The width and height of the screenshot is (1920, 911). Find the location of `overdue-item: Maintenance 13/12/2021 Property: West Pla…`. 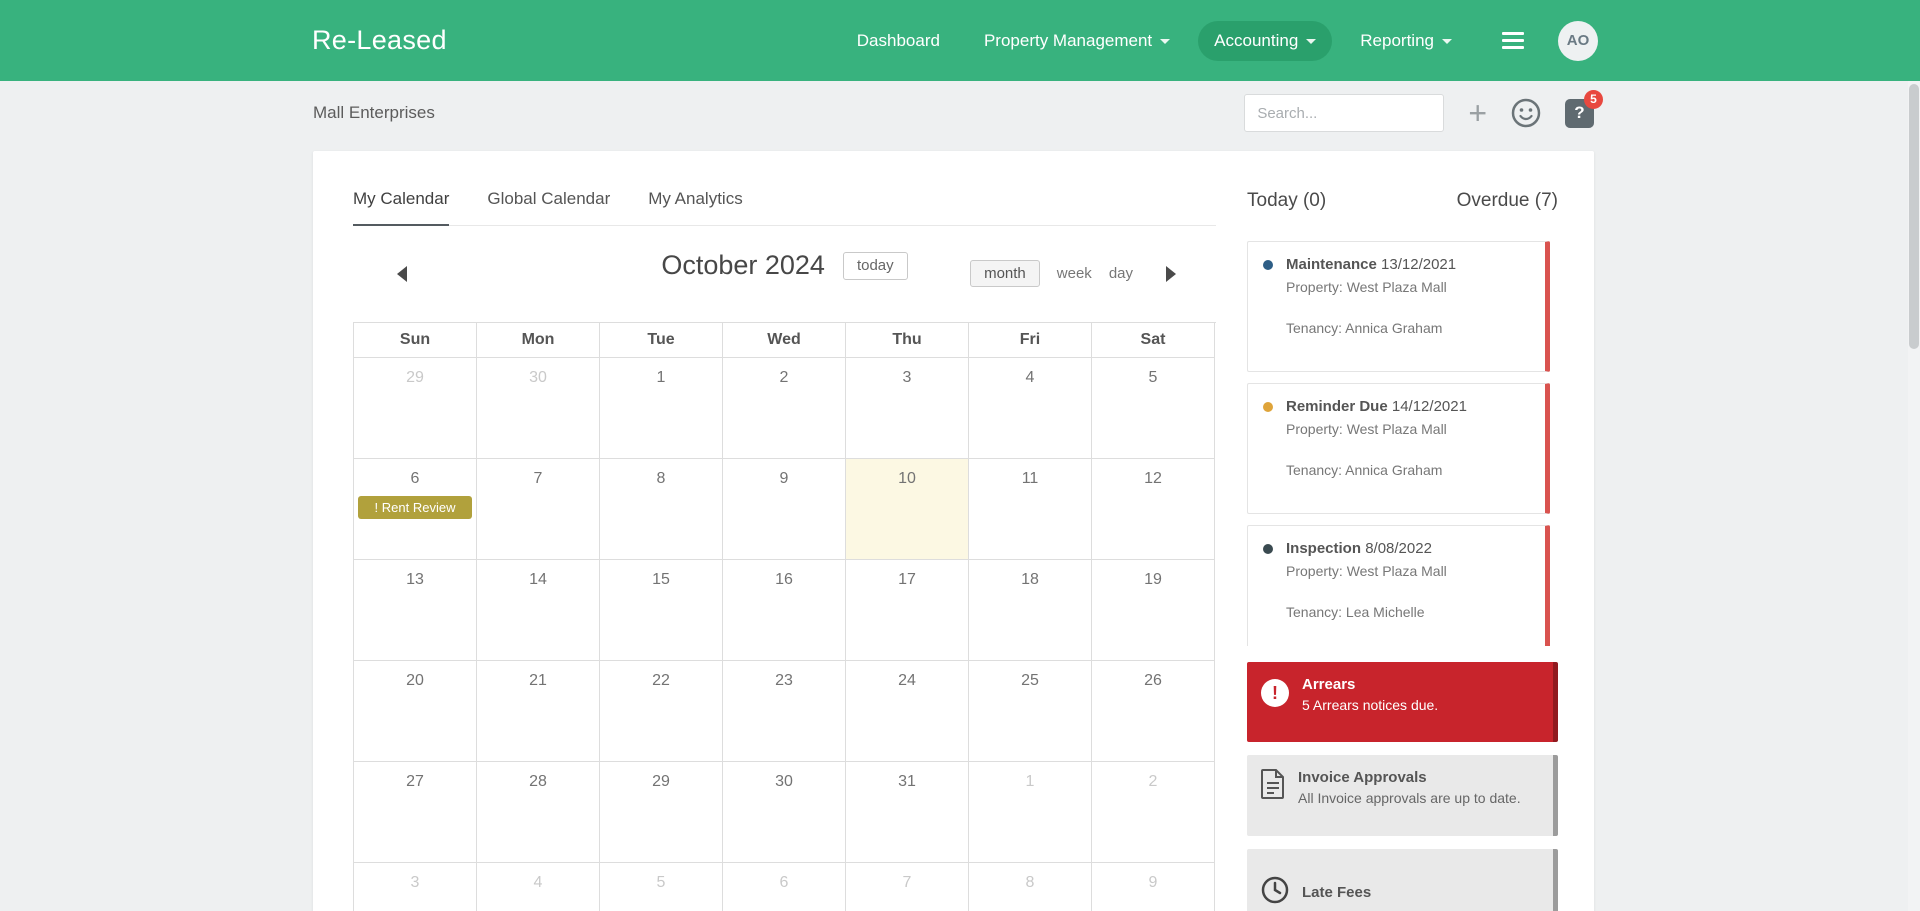

overdue-item: Maintenance 13/12/2021 Property: West Pla… is located at coordinates (1398, 306).